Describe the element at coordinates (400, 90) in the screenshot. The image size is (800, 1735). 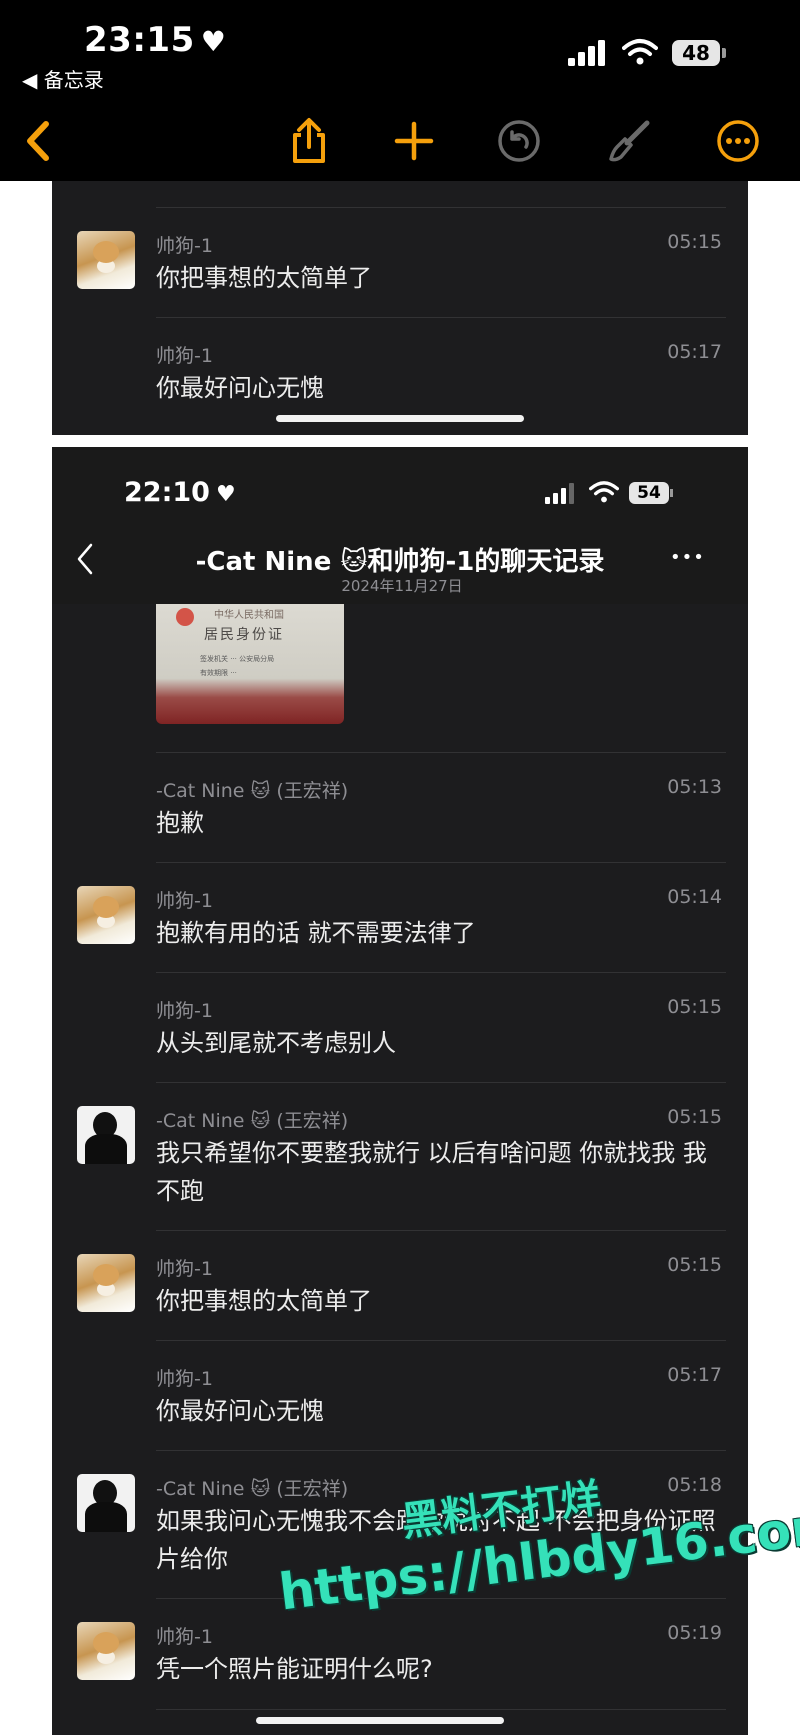
I see `status-and-toolbar: 23:15 ♥ ◀ 备忘录 48` at that location.